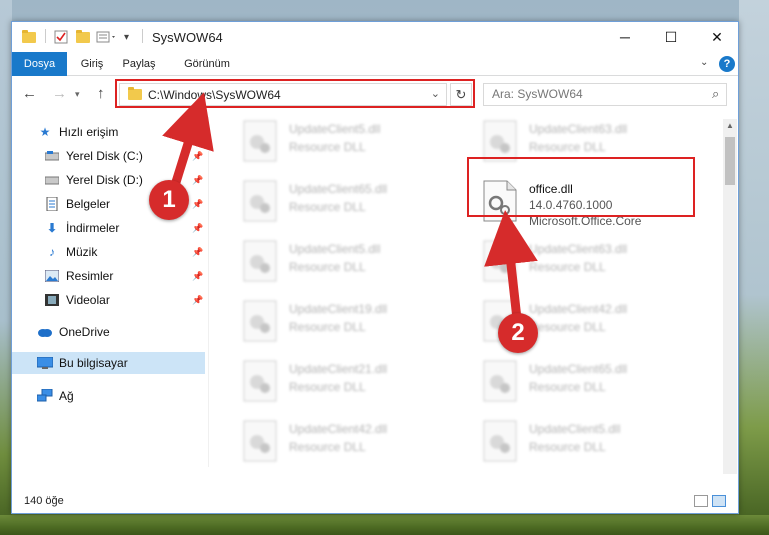 This screenshot has width=769, height=535. What do you see at coordinates (108, 252) in the screenshot?
I see `sidebar-item-music: ♪ Müzik 📌` at bounding box center [108, 252].